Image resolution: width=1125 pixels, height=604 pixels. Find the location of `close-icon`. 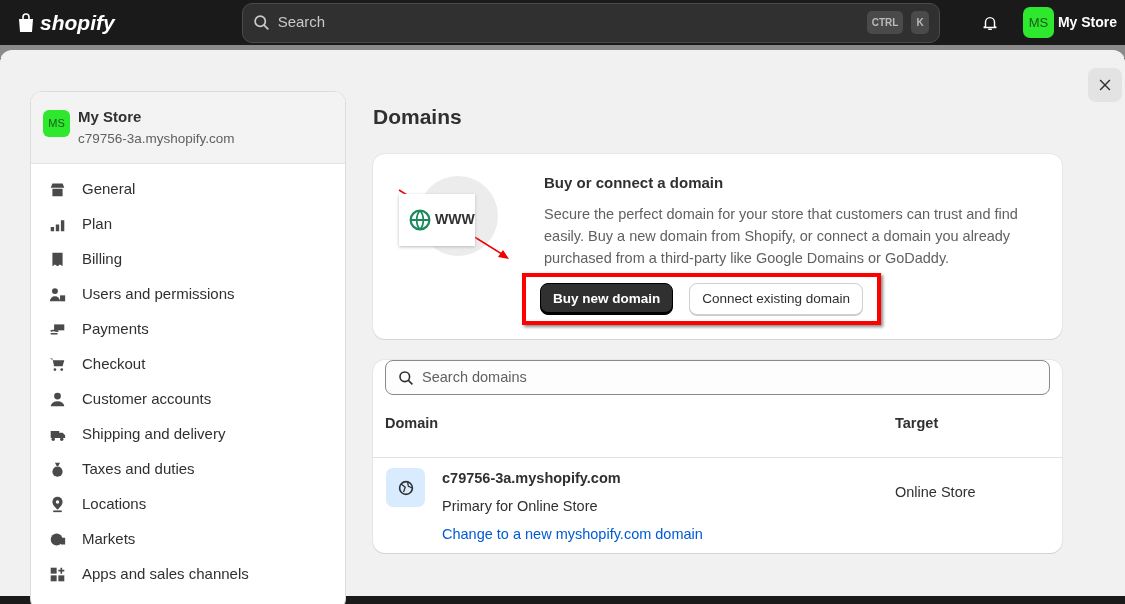

close-icon is located at coordinates (1105, 85).